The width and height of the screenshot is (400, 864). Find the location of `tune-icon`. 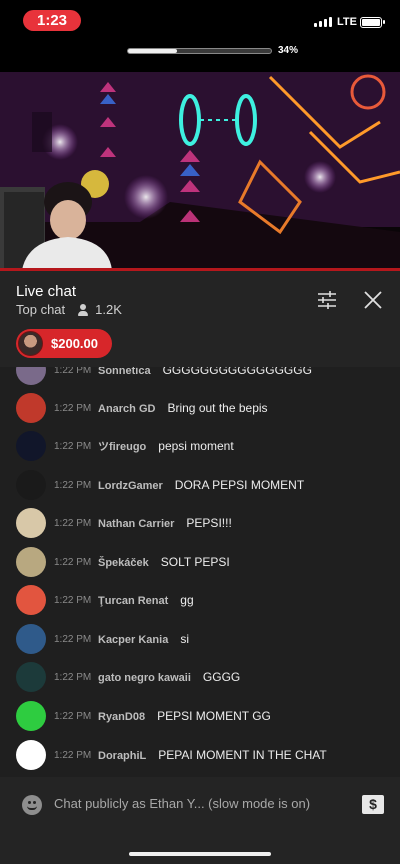

tune-icon is located at coordinates (327, 300).